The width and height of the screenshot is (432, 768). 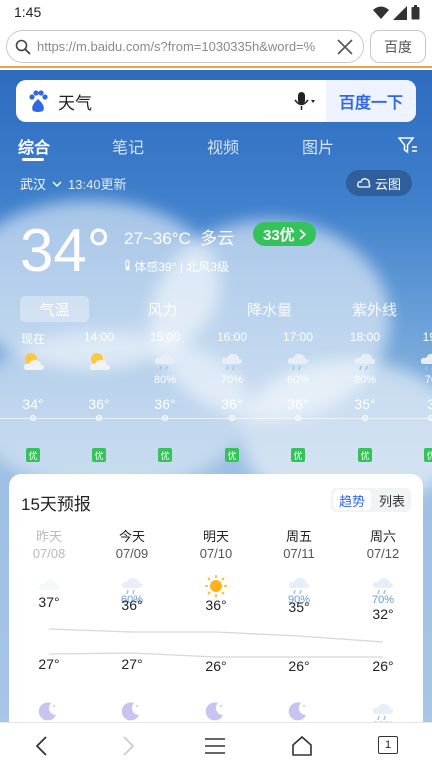 I want to click on status-icons, so click(x=396, y=12).